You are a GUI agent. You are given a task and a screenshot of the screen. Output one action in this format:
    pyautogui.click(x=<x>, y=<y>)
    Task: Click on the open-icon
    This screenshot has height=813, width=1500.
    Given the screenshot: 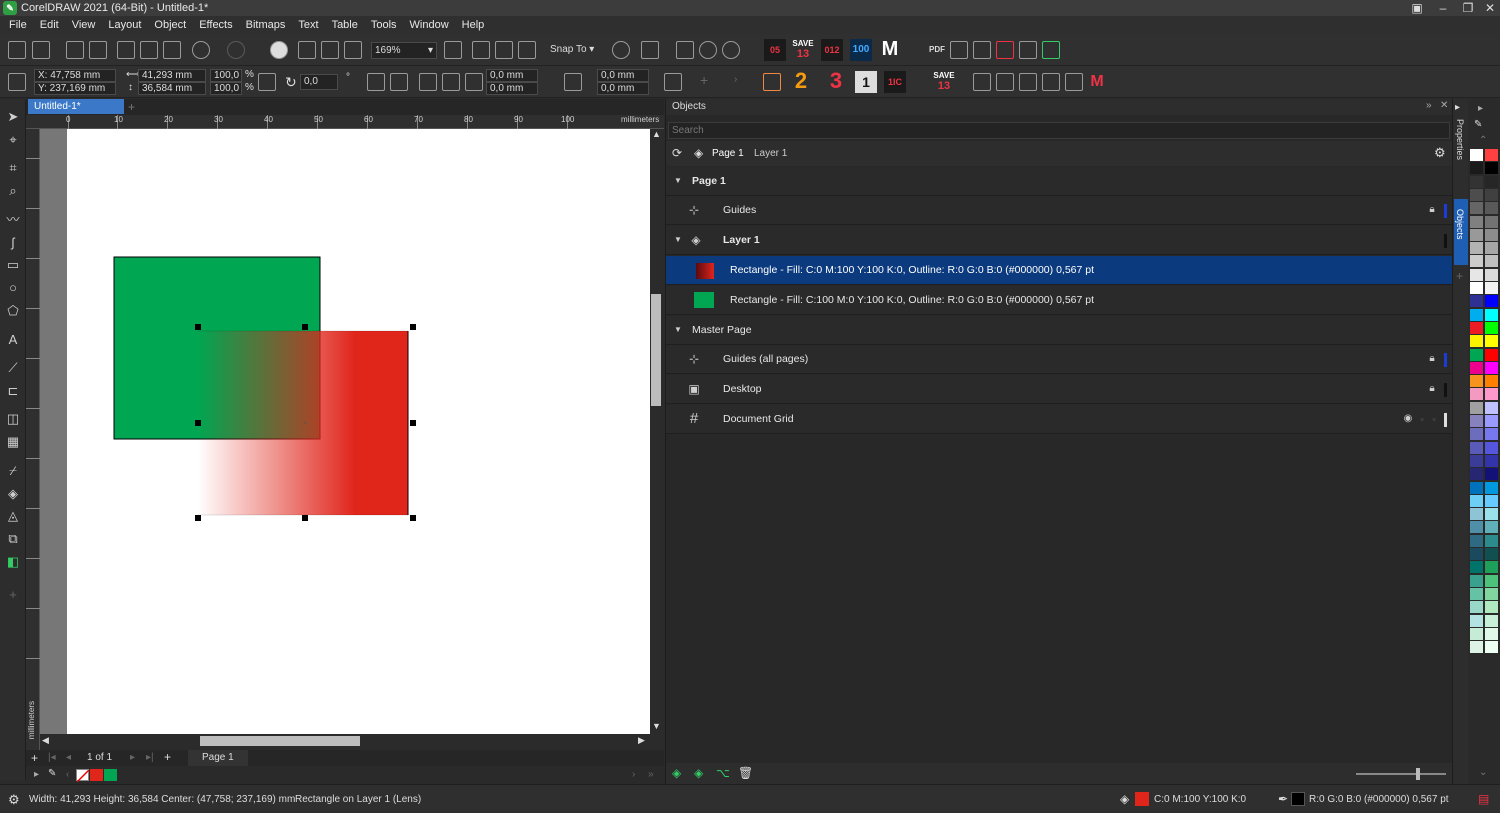 What is the action you would take?
    pyautogui.click(x=41, y=50)
    